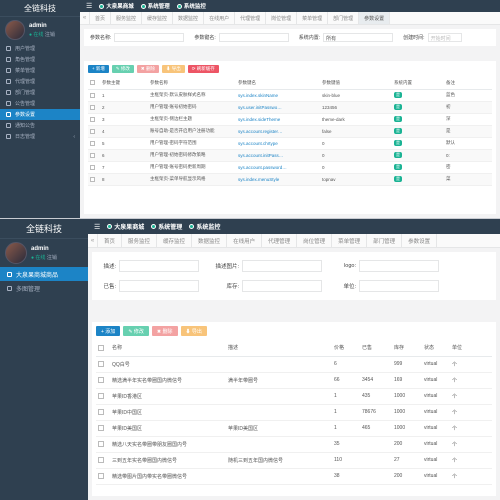 The image size is (500, 500). What do you see at coordinates (278, 83) in the screenshot?
I see `column-header: 参数键名` at bounding box center [278, 83].